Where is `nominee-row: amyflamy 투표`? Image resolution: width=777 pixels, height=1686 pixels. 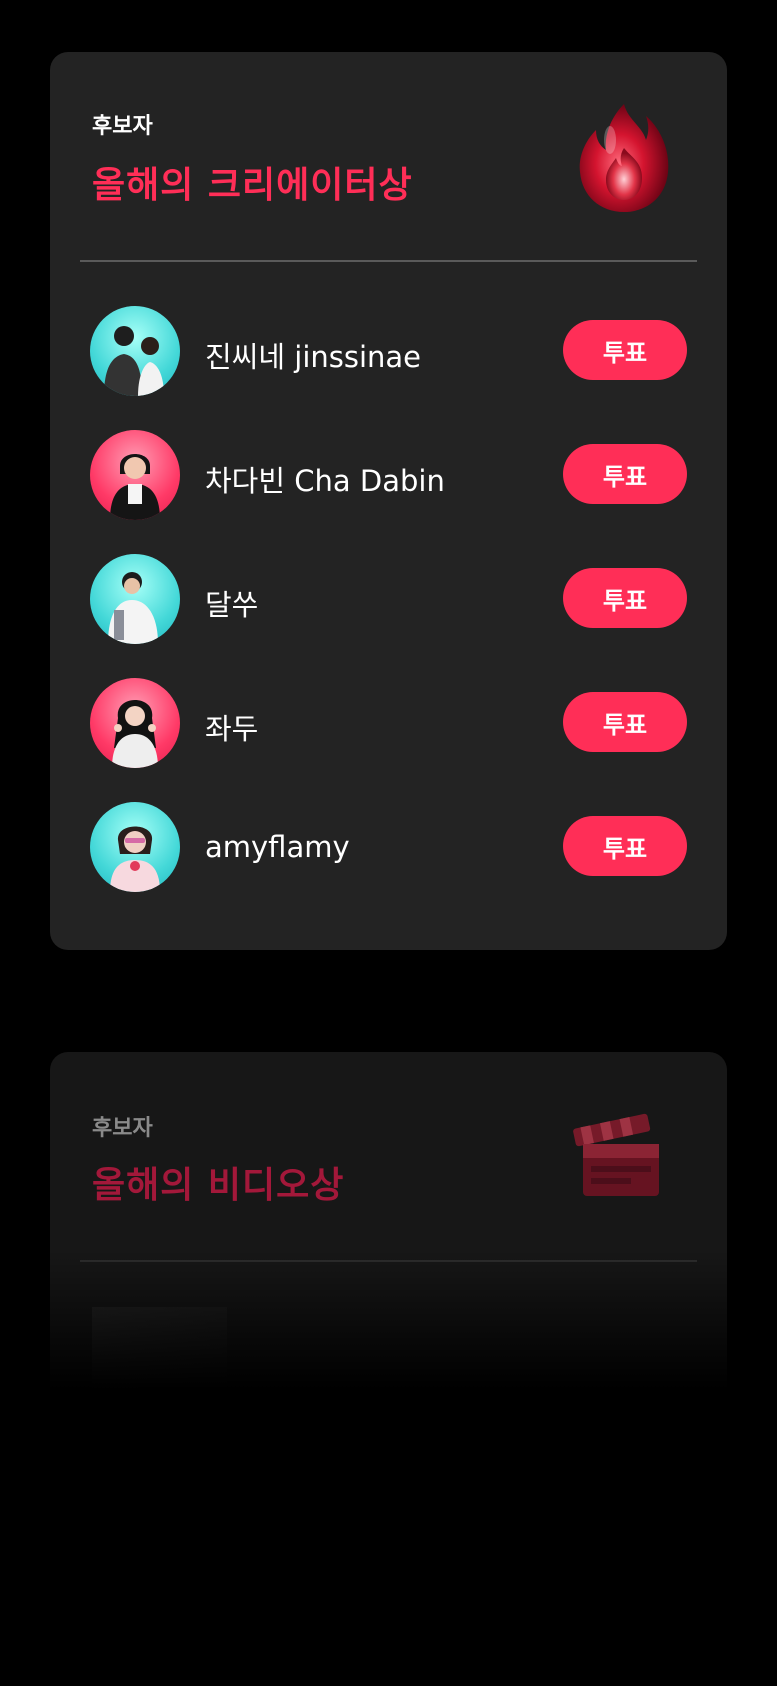
nominee-row: amyflamy 투표 is located at coordinates (388, 848).